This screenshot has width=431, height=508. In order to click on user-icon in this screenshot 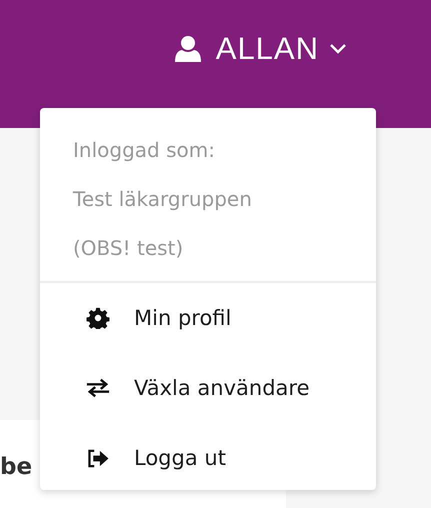, I will do `click(188, 49)`.